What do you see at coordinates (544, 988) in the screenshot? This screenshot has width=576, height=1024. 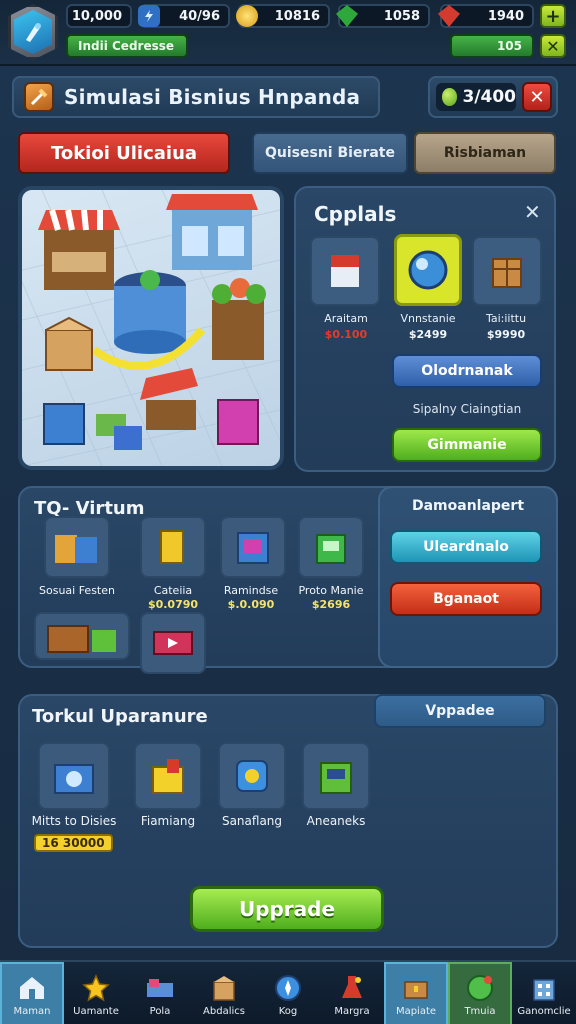 I see `building-icon` at bounding box center [544, 988].